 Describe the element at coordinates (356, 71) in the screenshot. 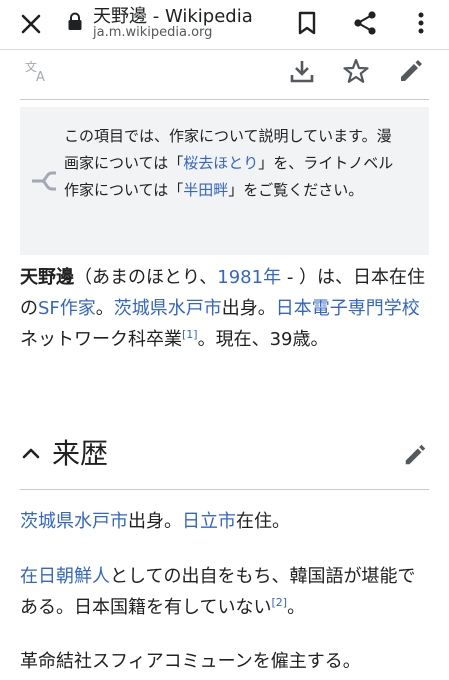

I see `star-icon` at that location.